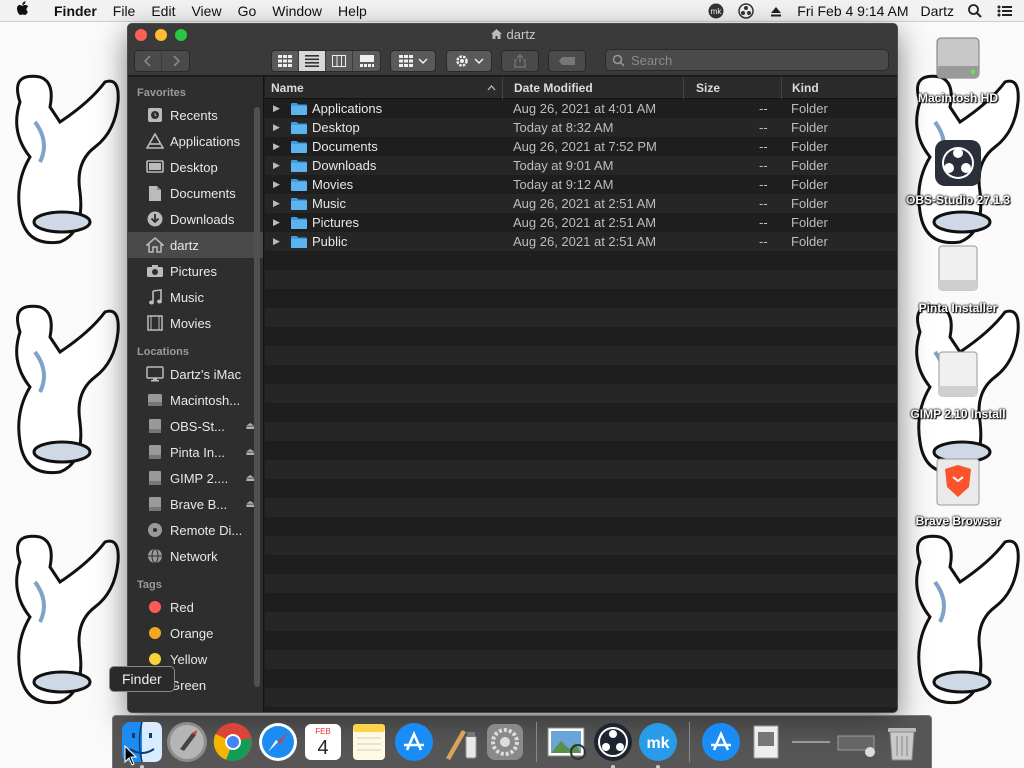 Image resolution: width=1024 pixels, height=768 pixels. Describe the element at coordinates (195, 167) in the screenshot. I see `sidebar-item-desktop: Desktop` at that location.